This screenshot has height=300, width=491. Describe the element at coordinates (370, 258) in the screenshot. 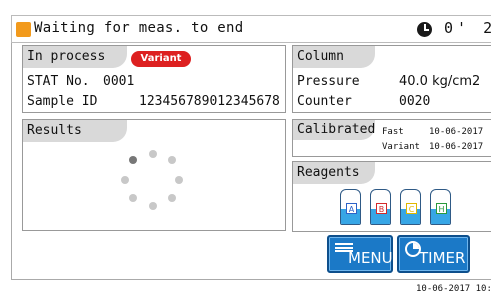

I see `menu-button-label: MENU` at that location.